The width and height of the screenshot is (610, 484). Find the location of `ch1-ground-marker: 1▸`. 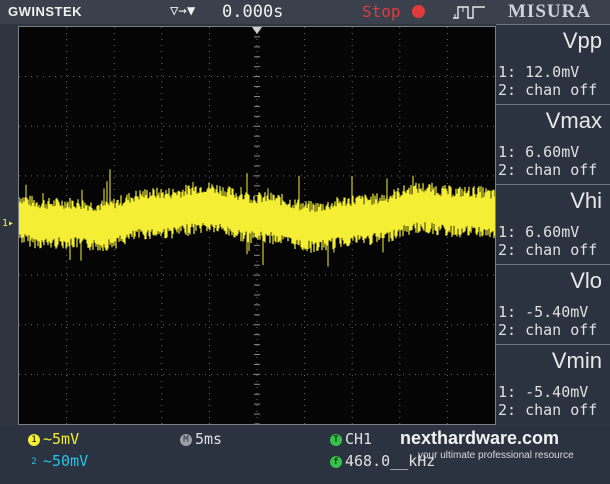

ch1-ground-marker: 1▸ is located at coordinates (8, 223).